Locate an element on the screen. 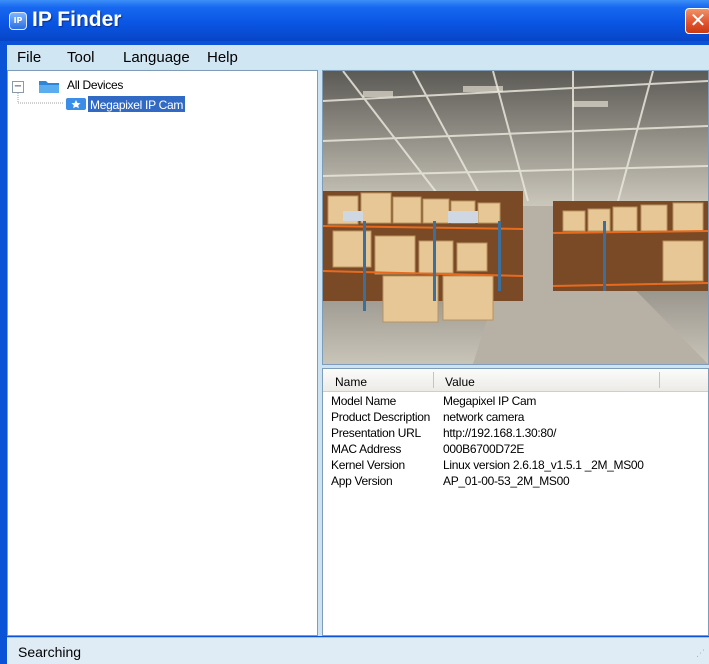 This screenshot has height=664, width=709. tree-root-label: All Devices is located at coordinates (95, 85).